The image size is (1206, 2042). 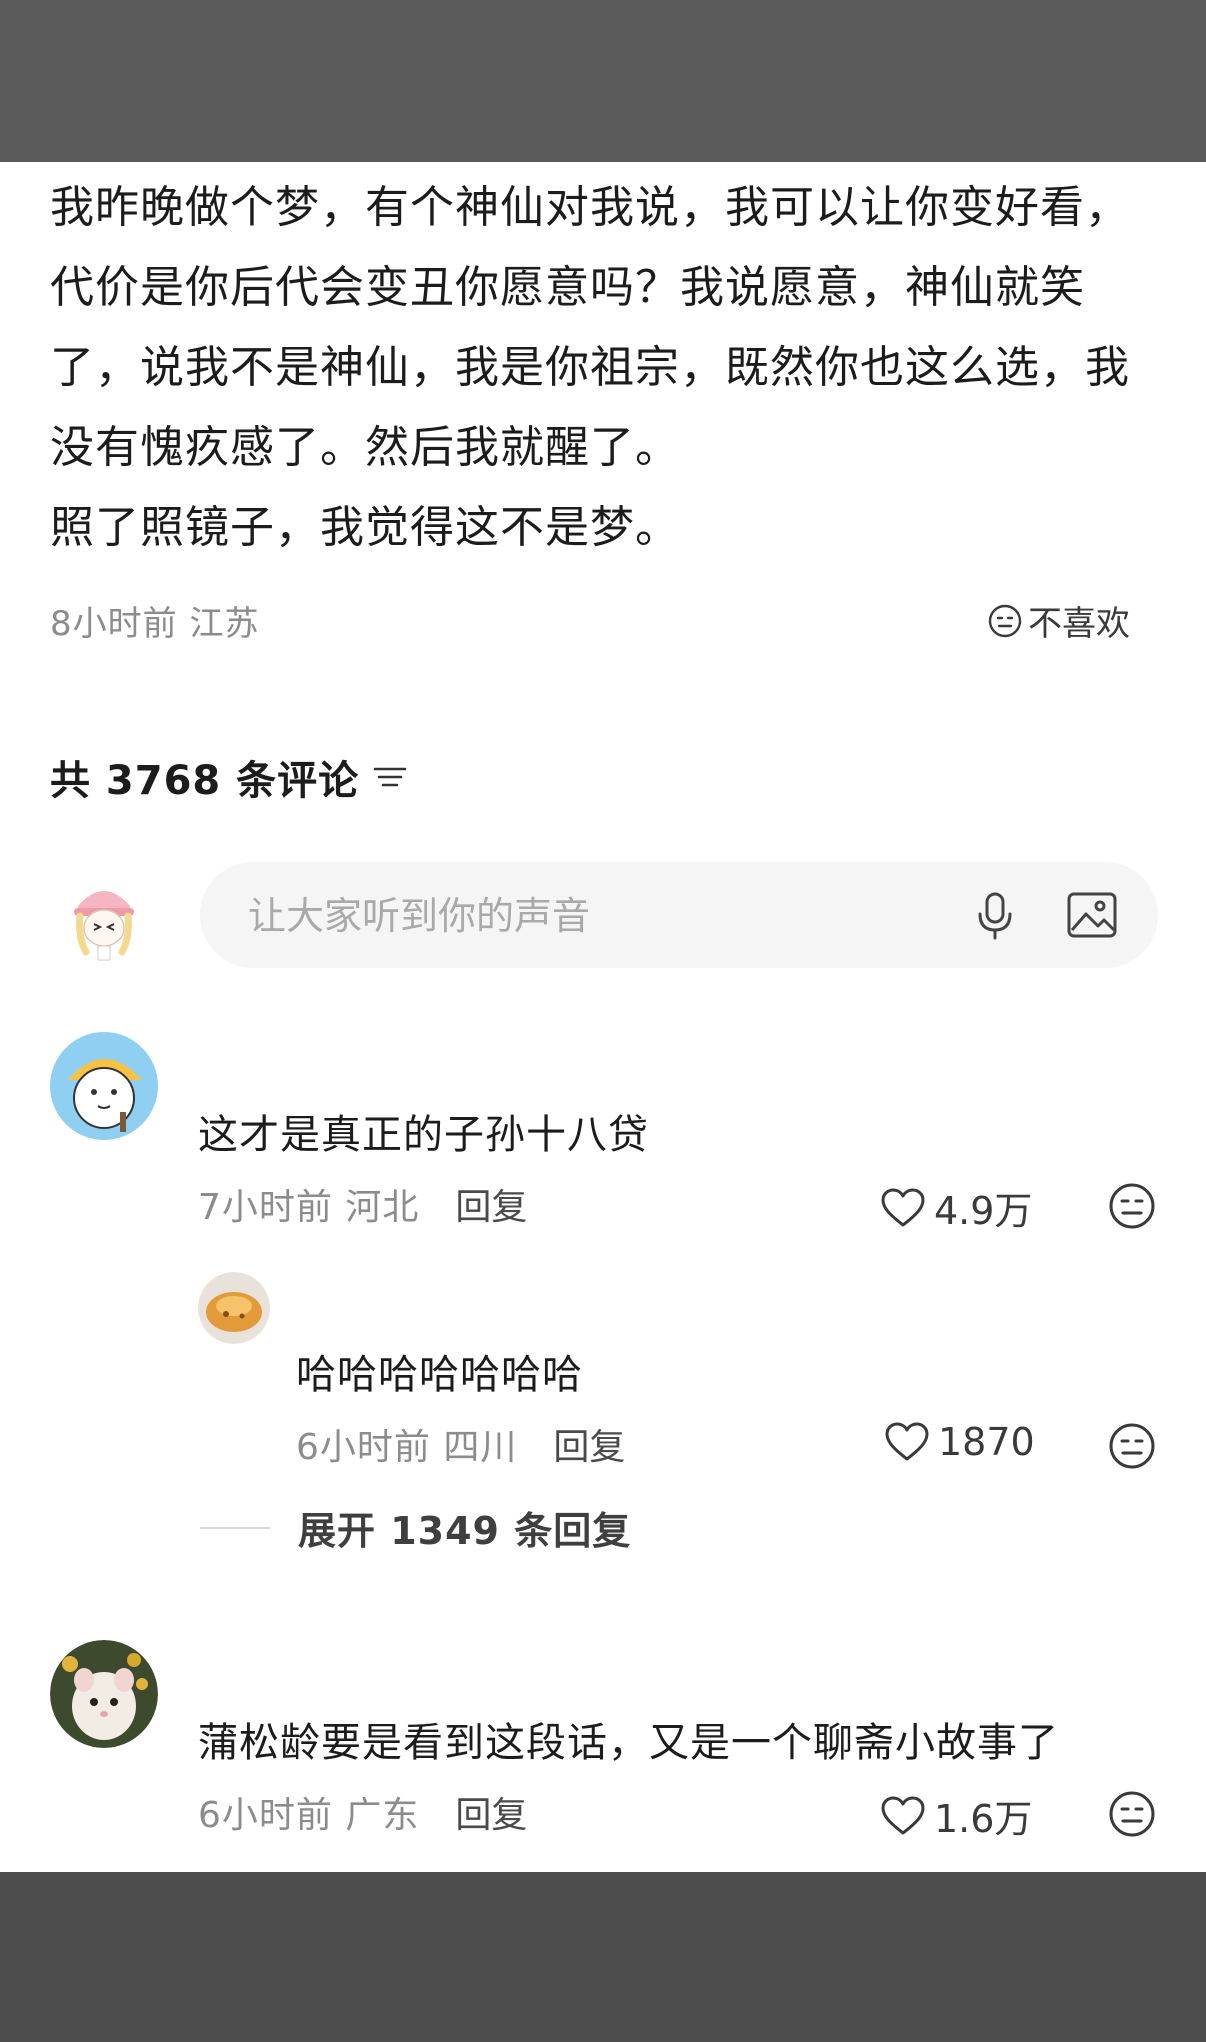 I want to click on comment-composer, so click(x=679, y=915).